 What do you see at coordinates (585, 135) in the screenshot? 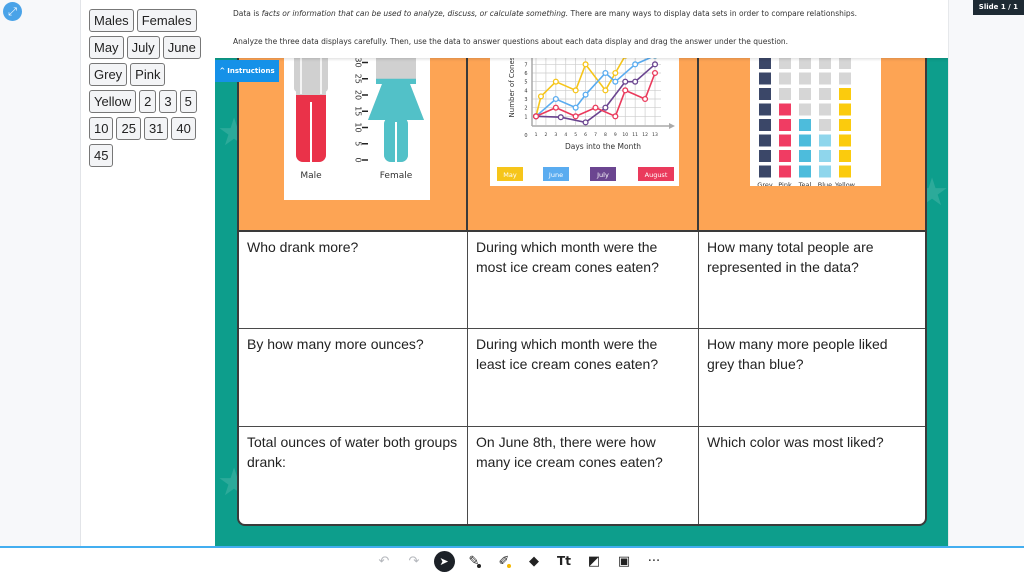
I see `x-tick-label: 6` at bounding box center [585, 135].